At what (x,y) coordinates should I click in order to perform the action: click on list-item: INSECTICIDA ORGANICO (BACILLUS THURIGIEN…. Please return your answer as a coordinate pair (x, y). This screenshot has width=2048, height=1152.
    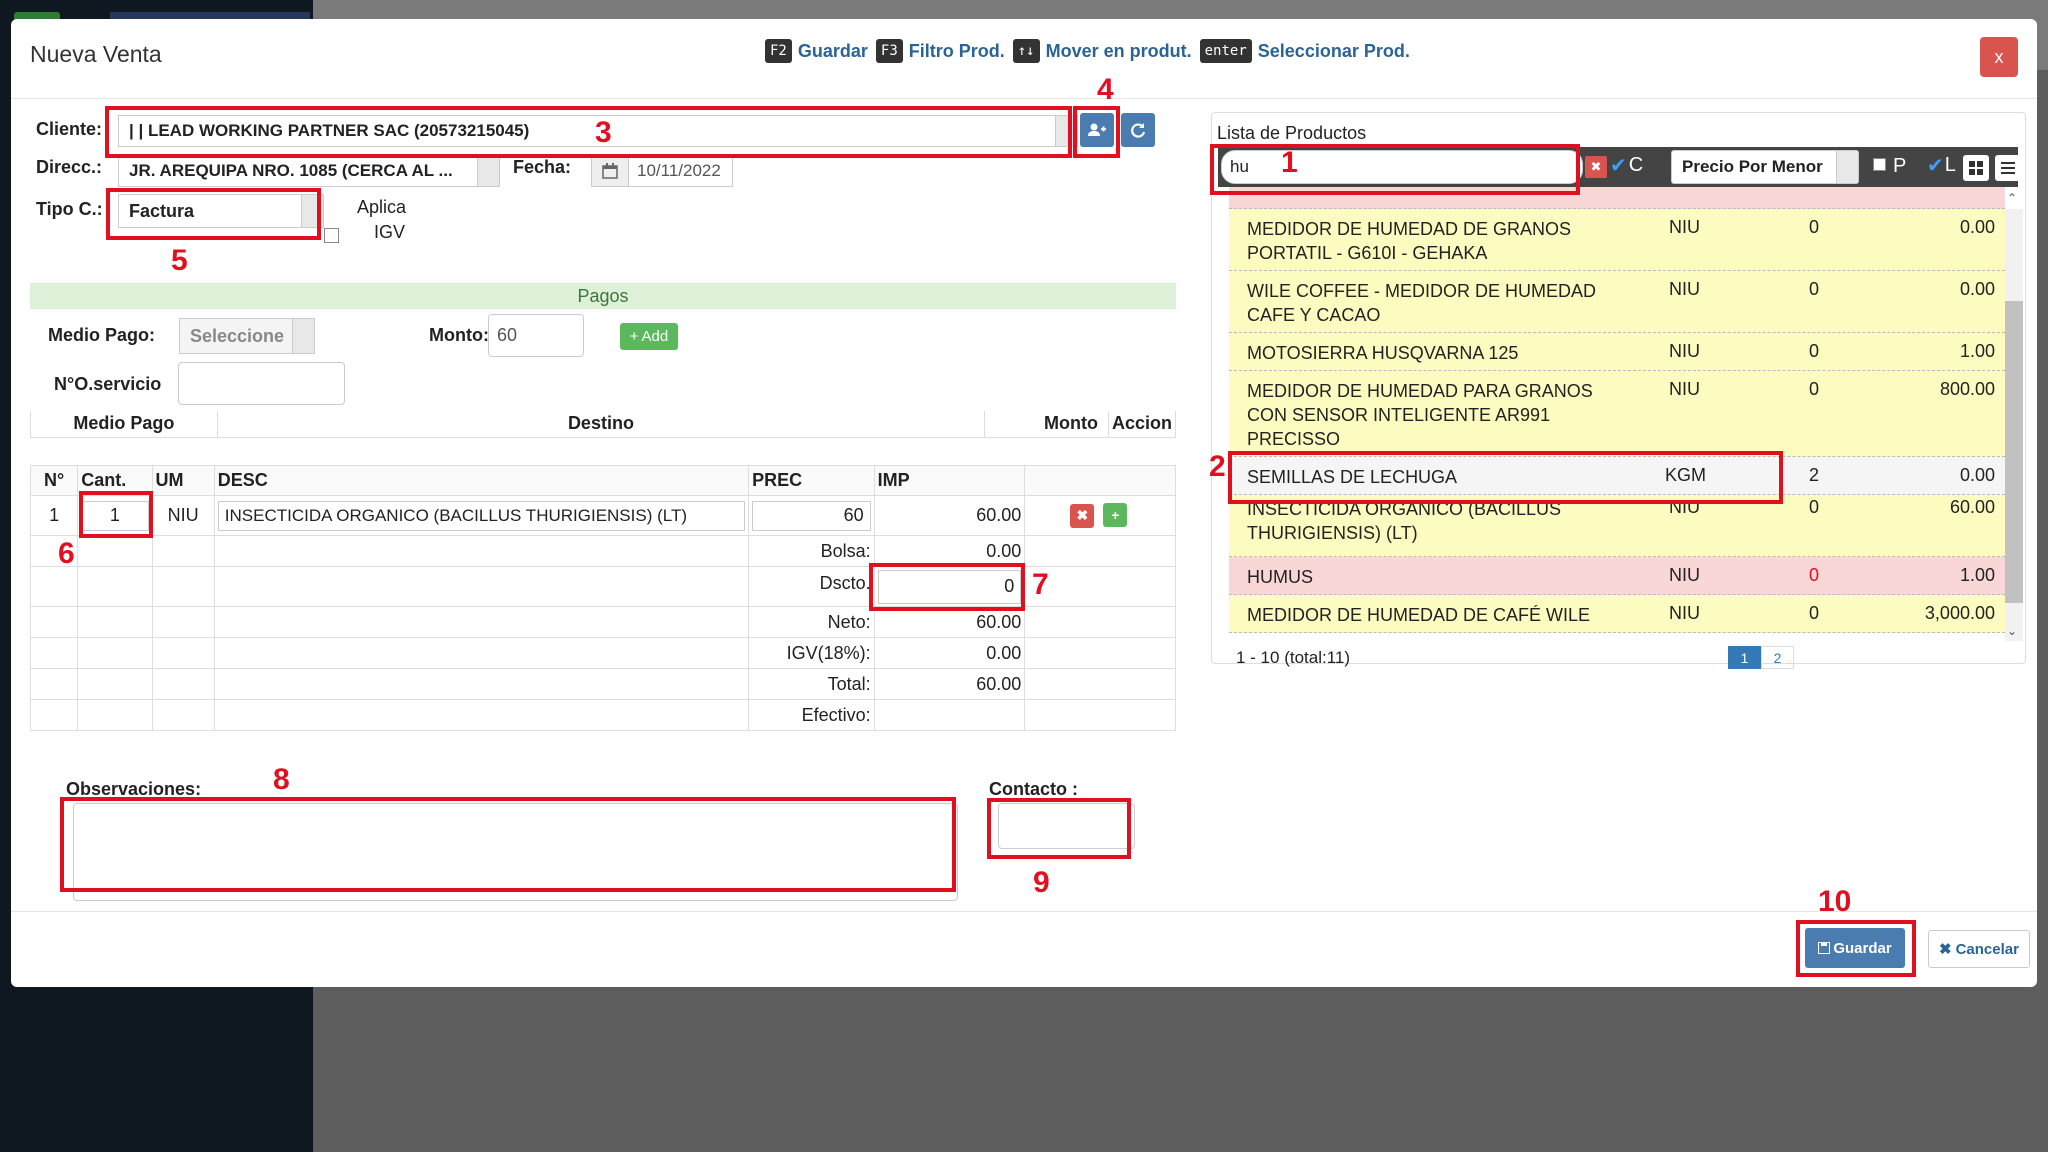
    Looking at the image, I should click on (1617, 526).